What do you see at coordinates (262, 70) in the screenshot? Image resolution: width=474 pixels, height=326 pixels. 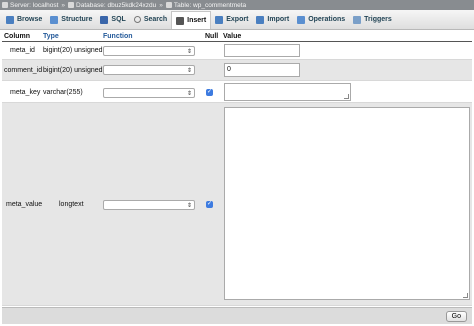 I see `value-input: 0` at bounding box center [262, 70].